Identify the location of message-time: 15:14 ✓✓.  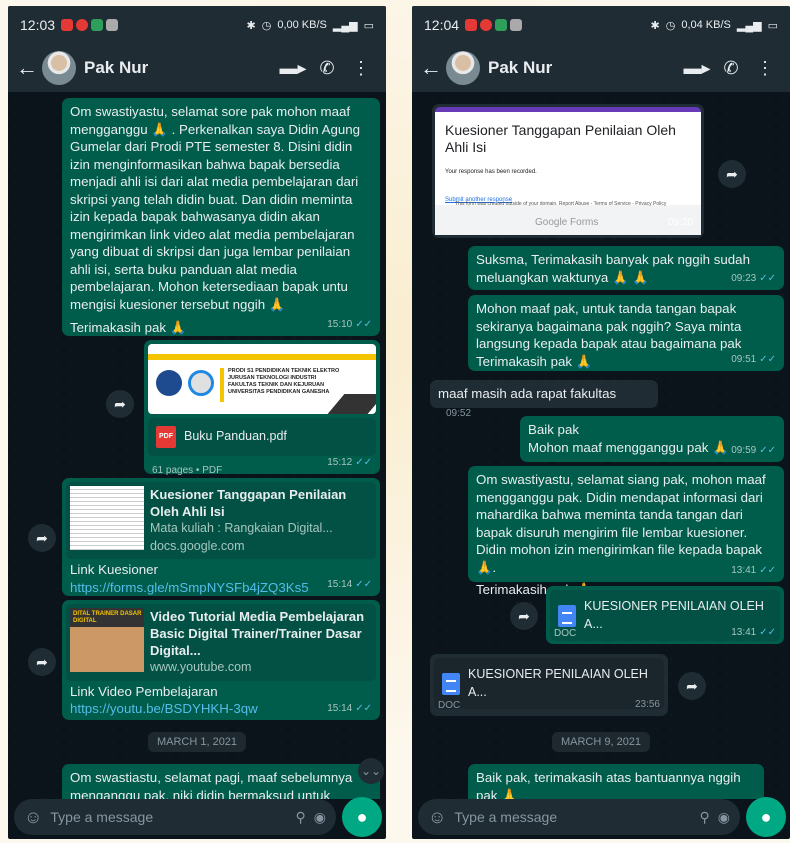
(349, 708).